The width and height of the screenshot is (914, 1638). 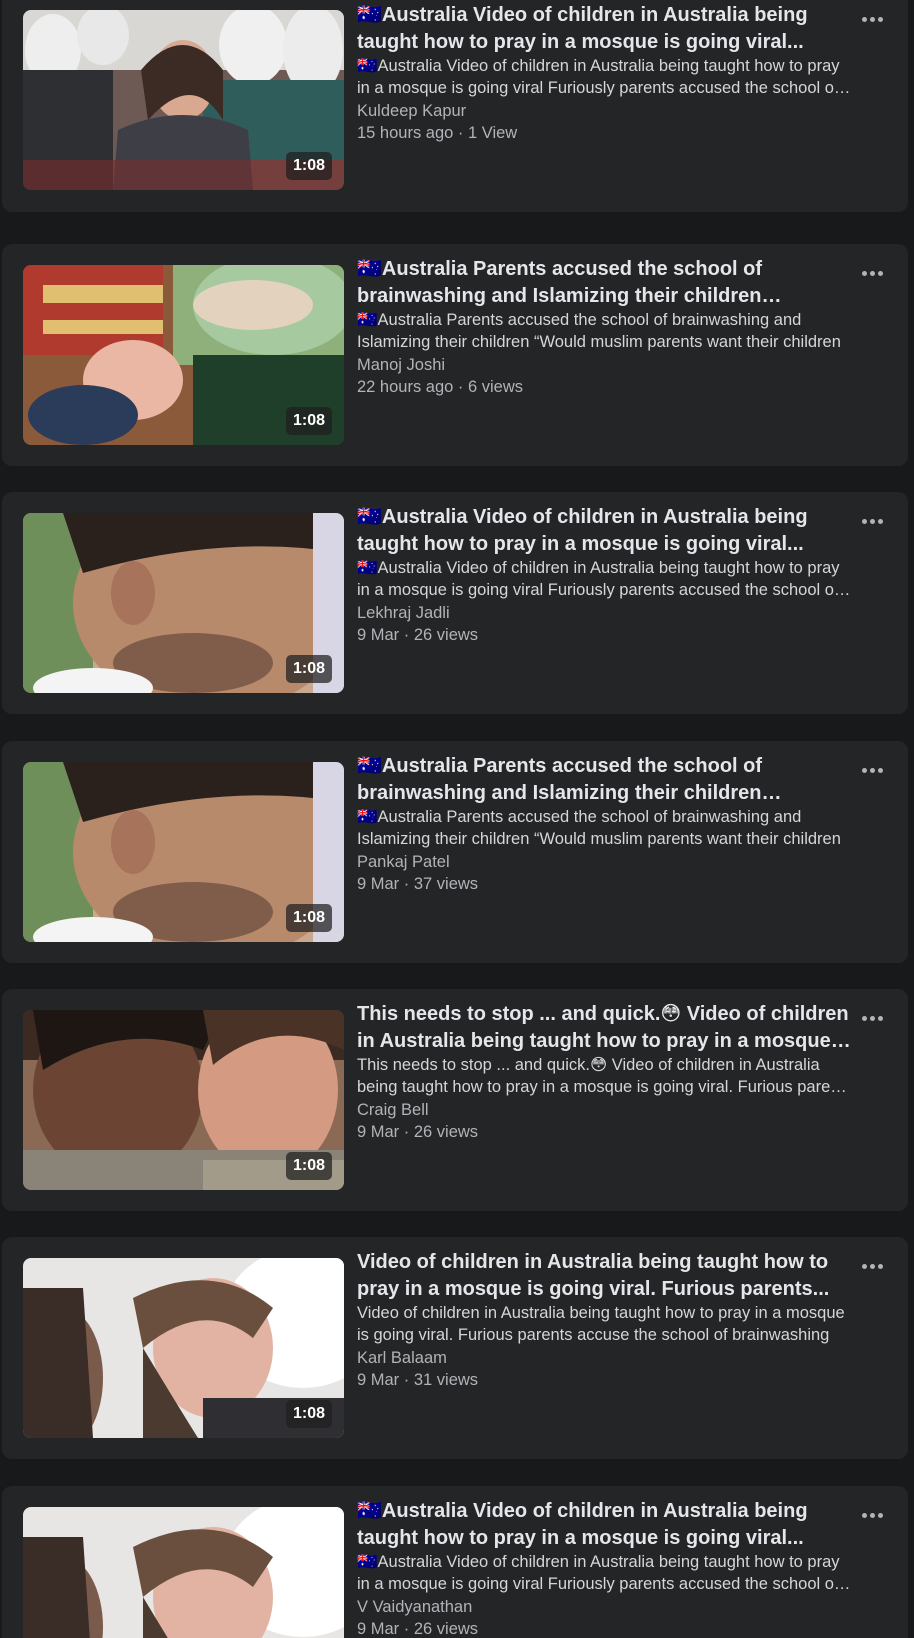 What do you see at coordinates (605, 111) in the screenshot?
I see `video-author: Kuldeep Kapur` at bounding box center [605, 111].